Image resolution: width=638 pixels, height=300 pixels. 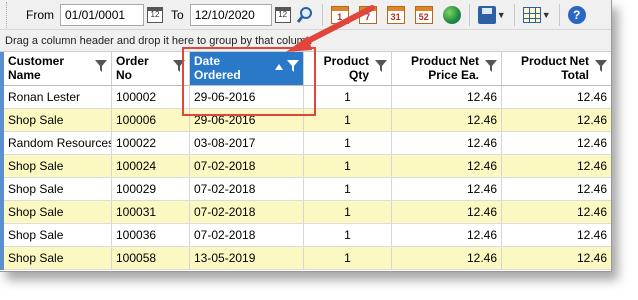 What do you see at coordinates (151, 143) in the screenshot?
I see `cell-order: 100022` at bounding box center [151, 143].